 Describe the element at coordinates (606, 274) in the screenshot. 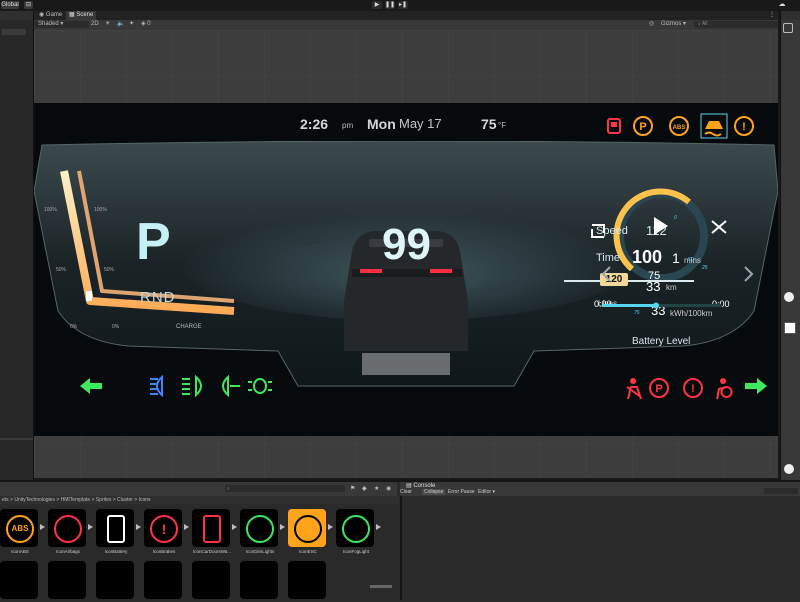

I see `previous-arrow-icon` at that location.